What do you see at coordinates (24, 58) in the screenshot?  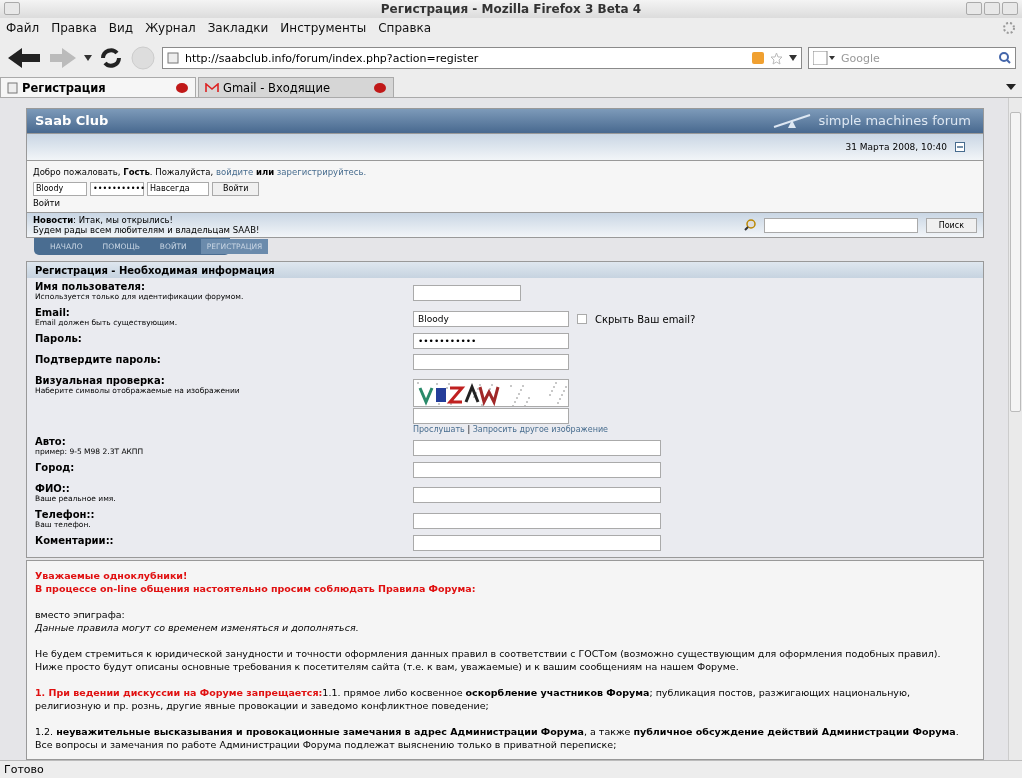 I see `back-icon` at bounding box center [24, 58].